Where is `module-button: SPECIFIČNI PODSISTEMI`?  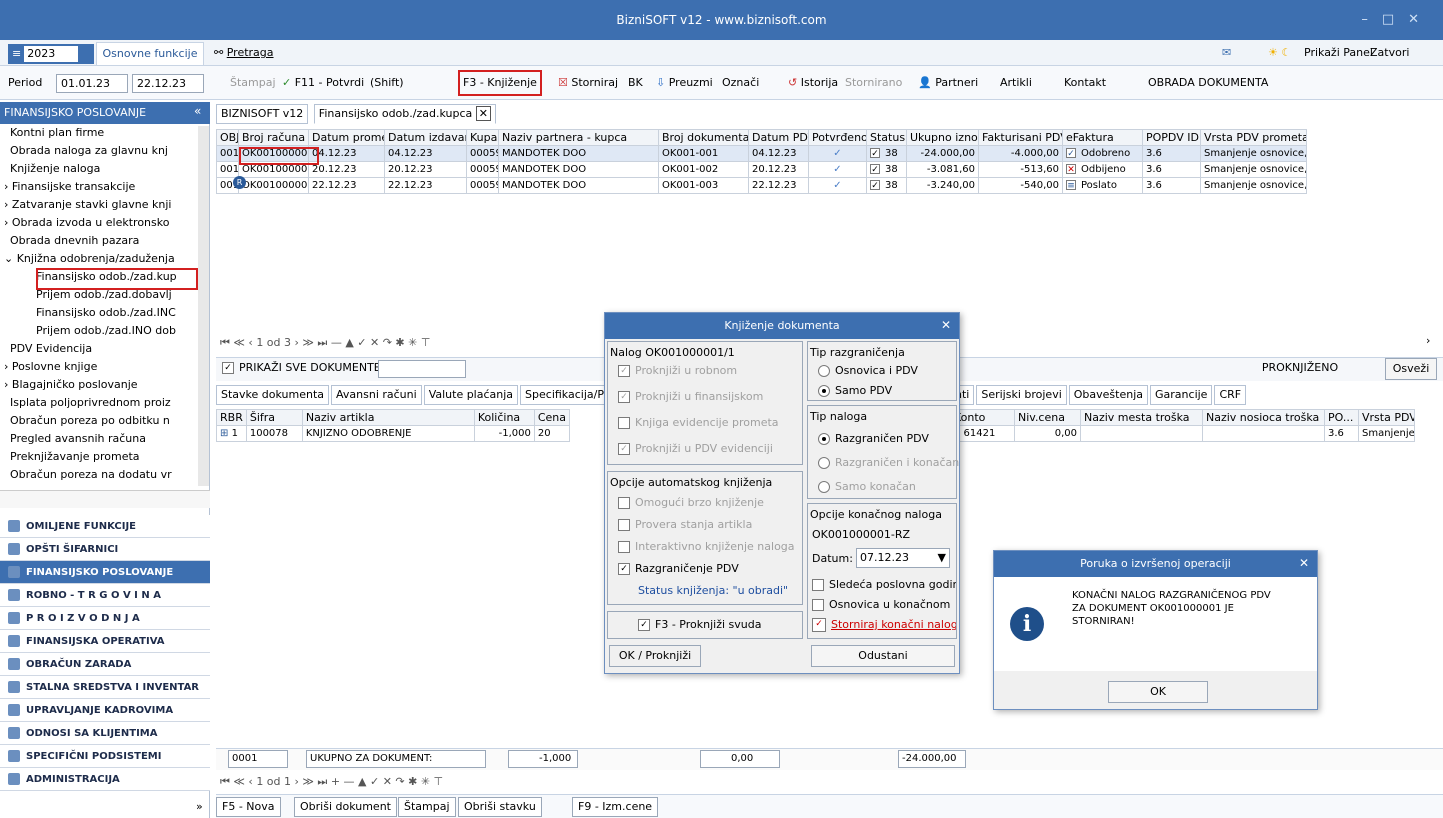 module-button: SPECIFIČNI PODSISTEMI is located at coordinates (105, 756).